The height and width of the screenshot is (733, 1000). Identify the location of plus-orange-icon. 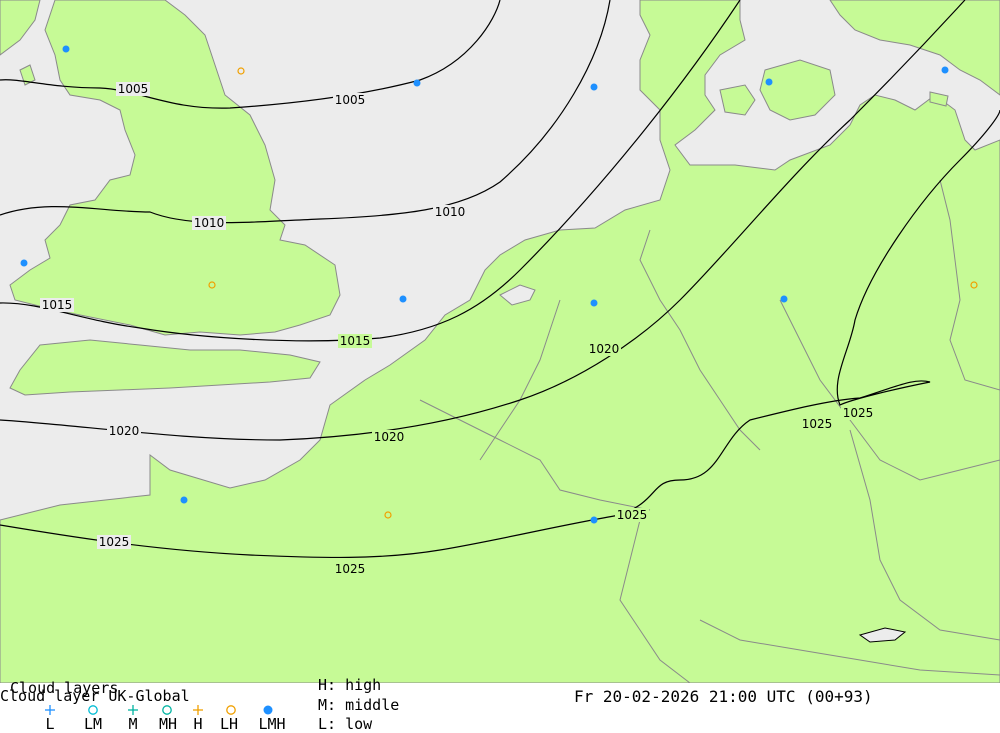
(198, 708).